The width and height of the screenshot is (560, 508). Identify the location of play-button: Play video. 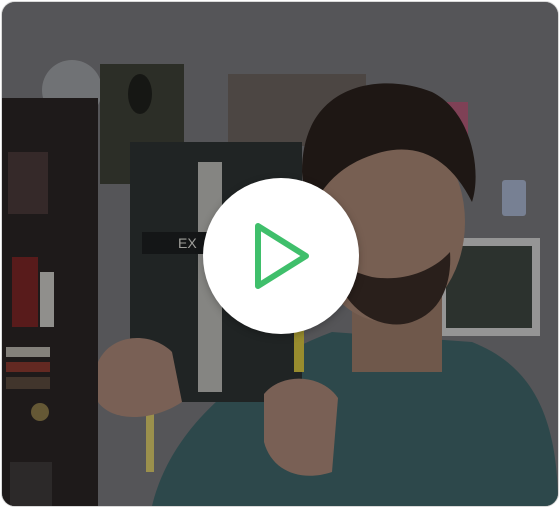
(281, 256).